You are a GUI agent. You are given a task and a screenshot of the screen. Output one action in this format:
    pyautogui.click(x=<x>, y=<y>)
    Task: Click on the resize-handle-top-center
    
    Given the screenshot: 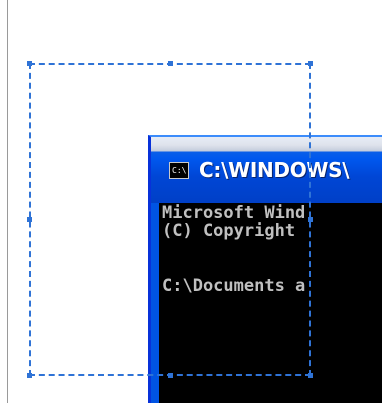 What is the action you would take?
    pyautogui.click(x=170, y=63)
    